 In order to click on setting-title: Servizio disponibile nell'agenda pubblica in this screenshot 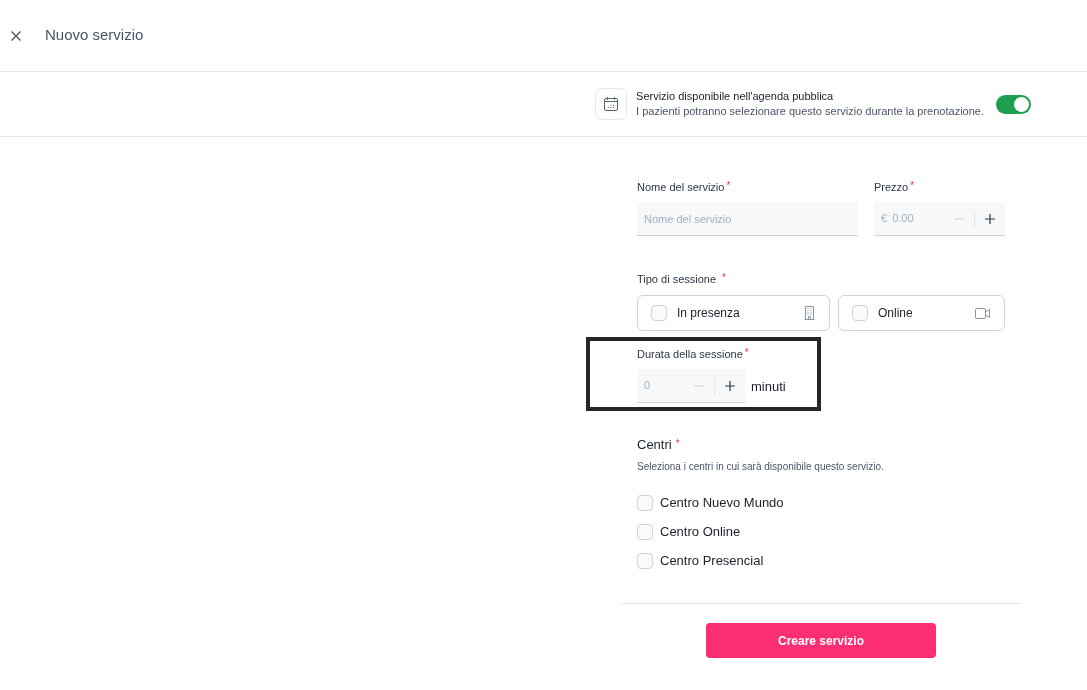, I will do `click(735, 96)`.